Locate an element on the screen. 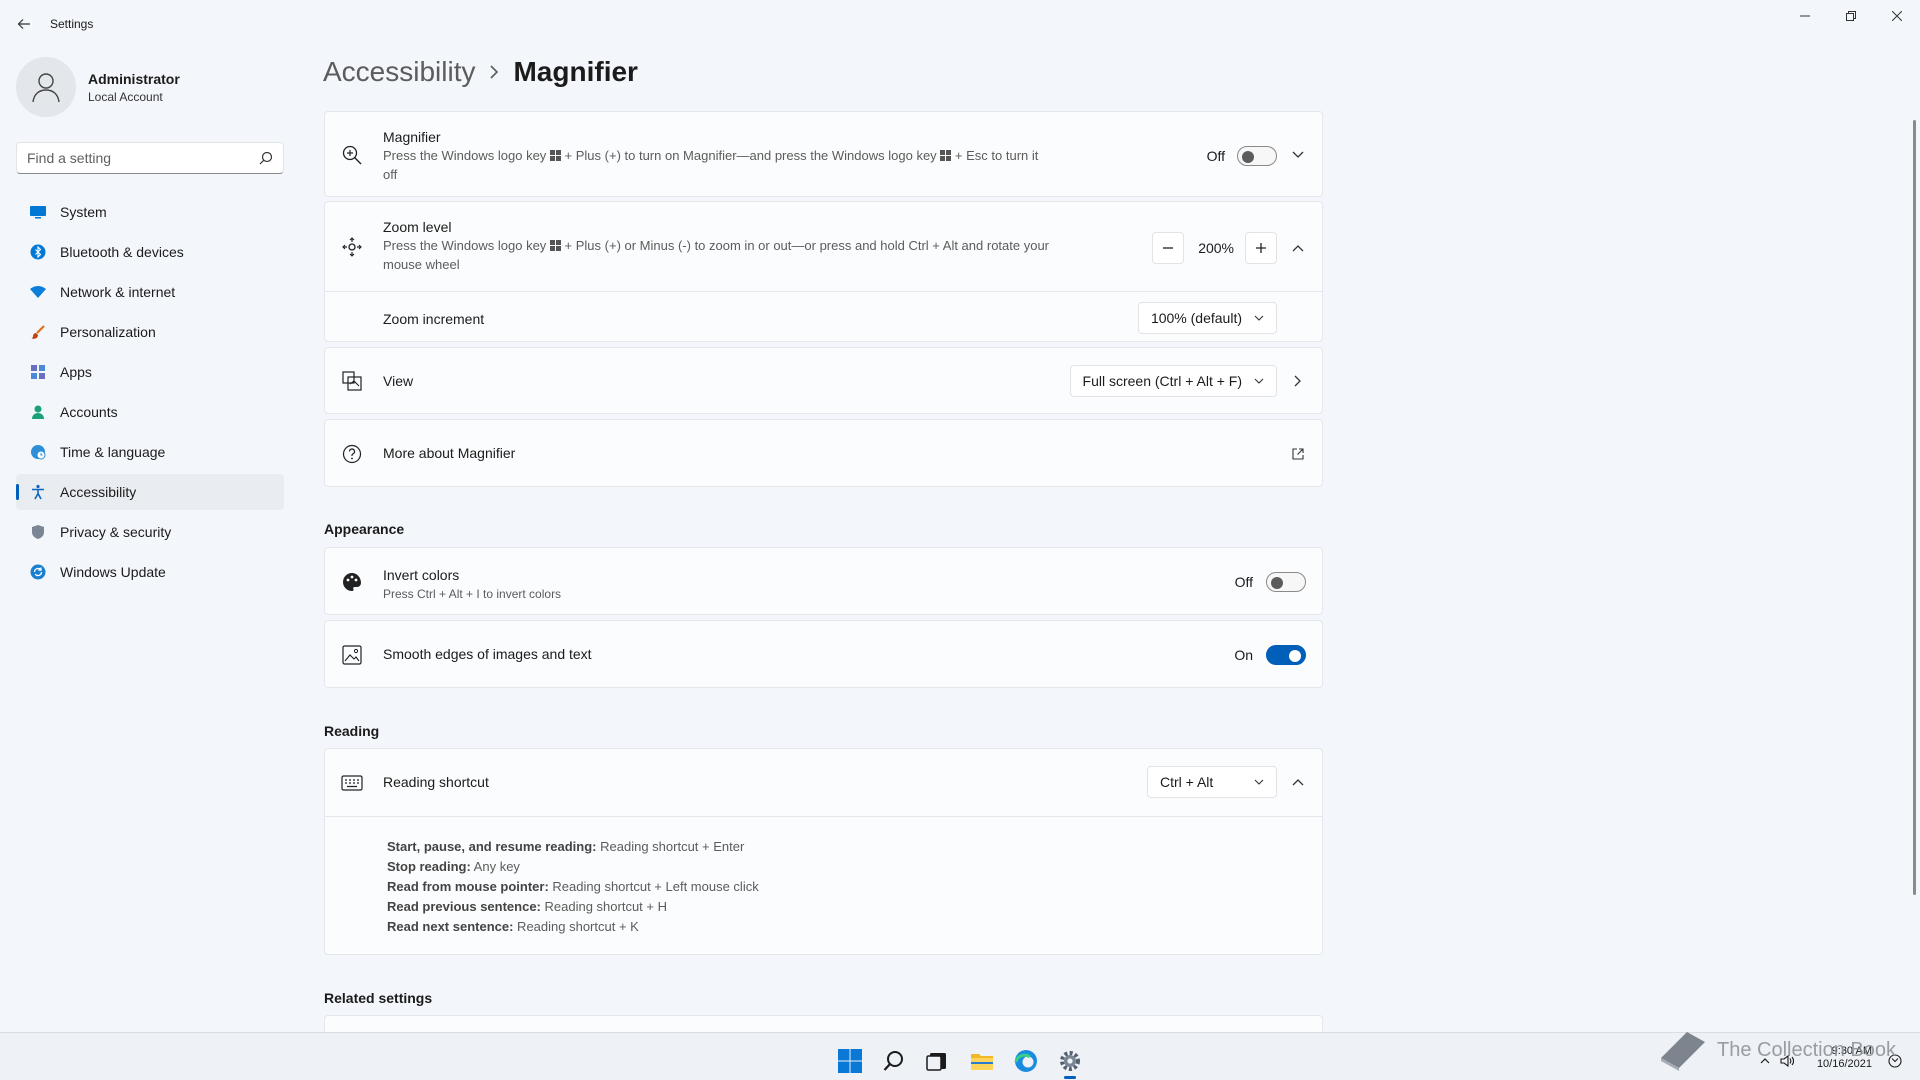 The width and height of the screenshot is (1920, 1080). desc-text: + Esc to turn it is located at coordinates (996, 155).